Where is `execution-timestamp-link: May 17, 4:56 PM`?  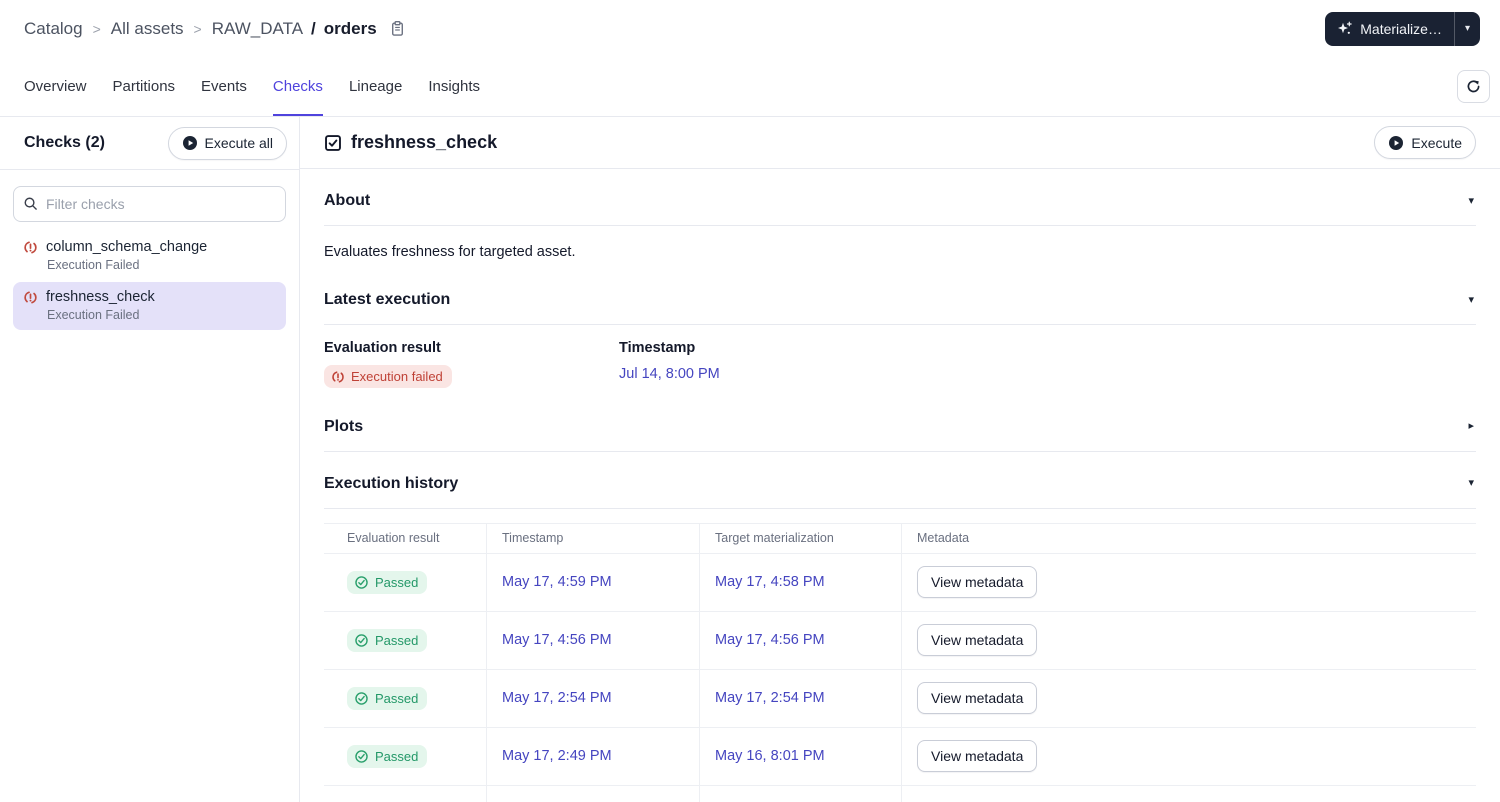
execution-timestamp-link: May 17, 4:56 PM is located at coordinates (557, 640).